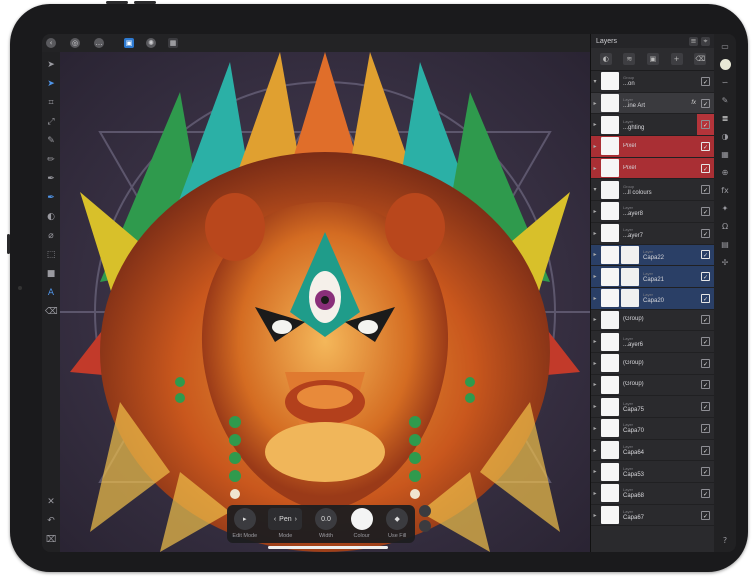  What do you see at coordinates (725, 172) in the screenshot?
I see `transform-panel-icon: ⊕` at bounding box center [725, 172].